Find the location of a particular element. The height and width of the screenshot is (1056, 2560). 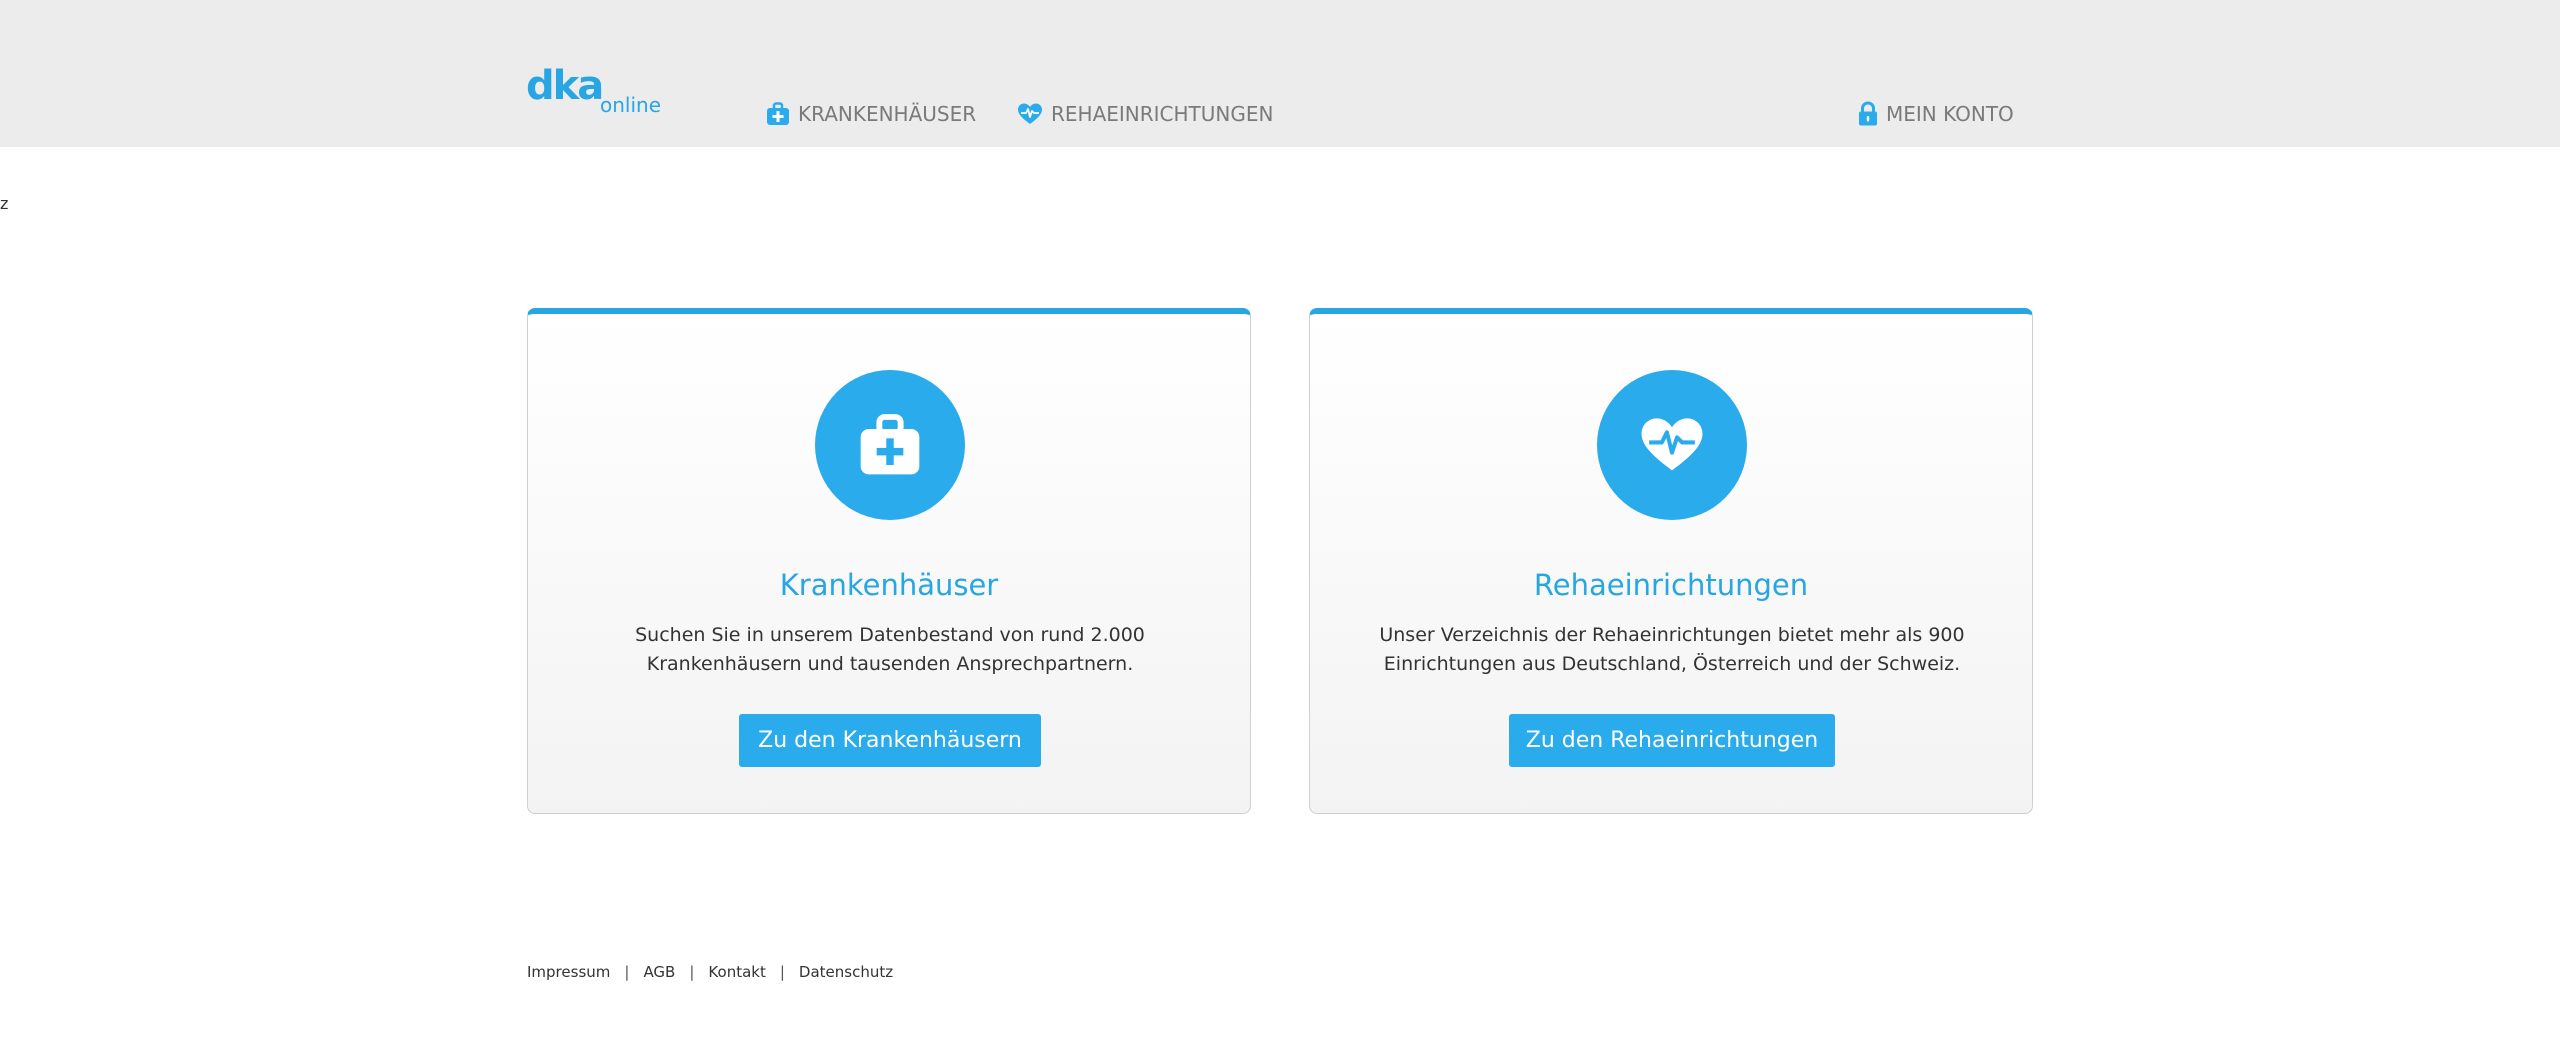

stray-text: z is located at coordinates (4, 203).